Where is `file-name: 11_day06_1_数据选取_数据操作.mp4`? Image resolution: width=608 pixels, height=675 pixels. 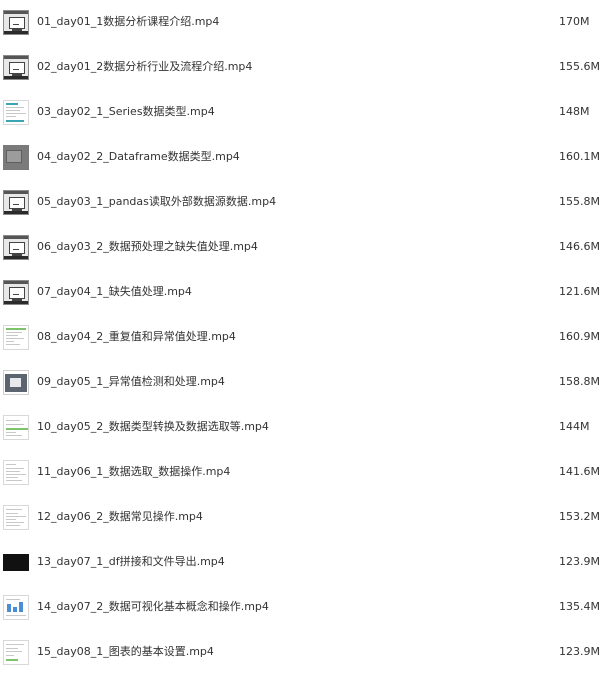 file-name: 11_day06_1_数据选取_数据操作.mp4 is located at coordinates (133, 472).